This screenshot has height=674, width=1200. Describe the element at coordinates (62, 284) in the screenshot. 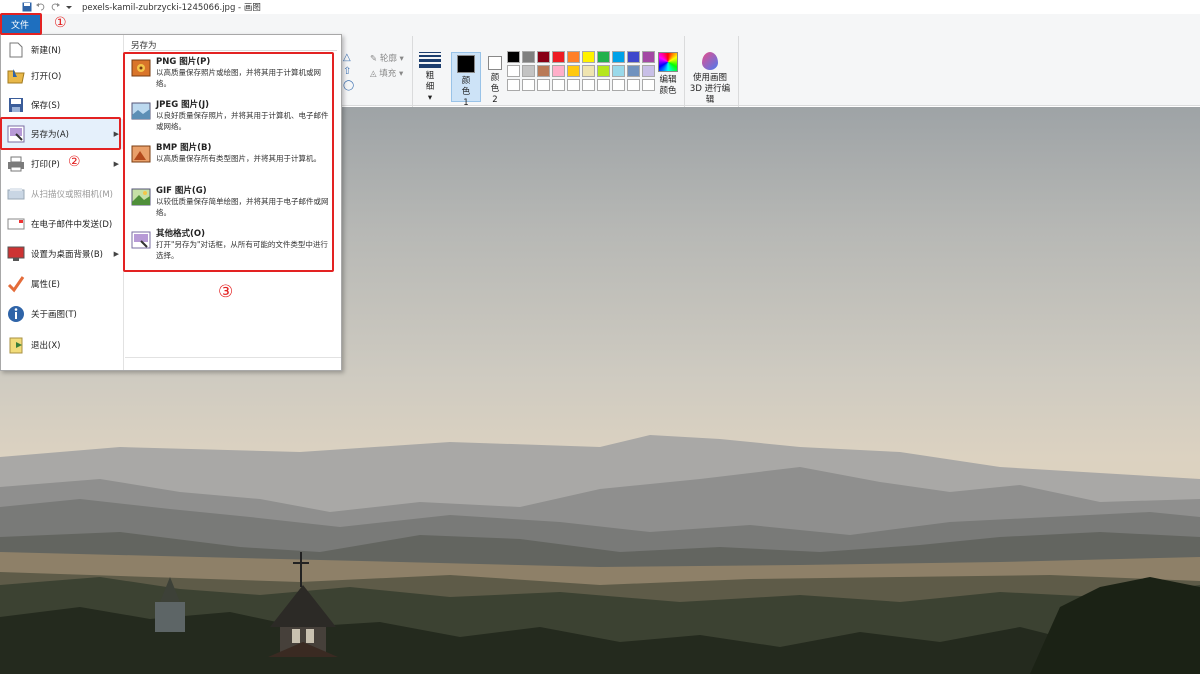

I see `menu-item-properties: 属性(E)` at that location.